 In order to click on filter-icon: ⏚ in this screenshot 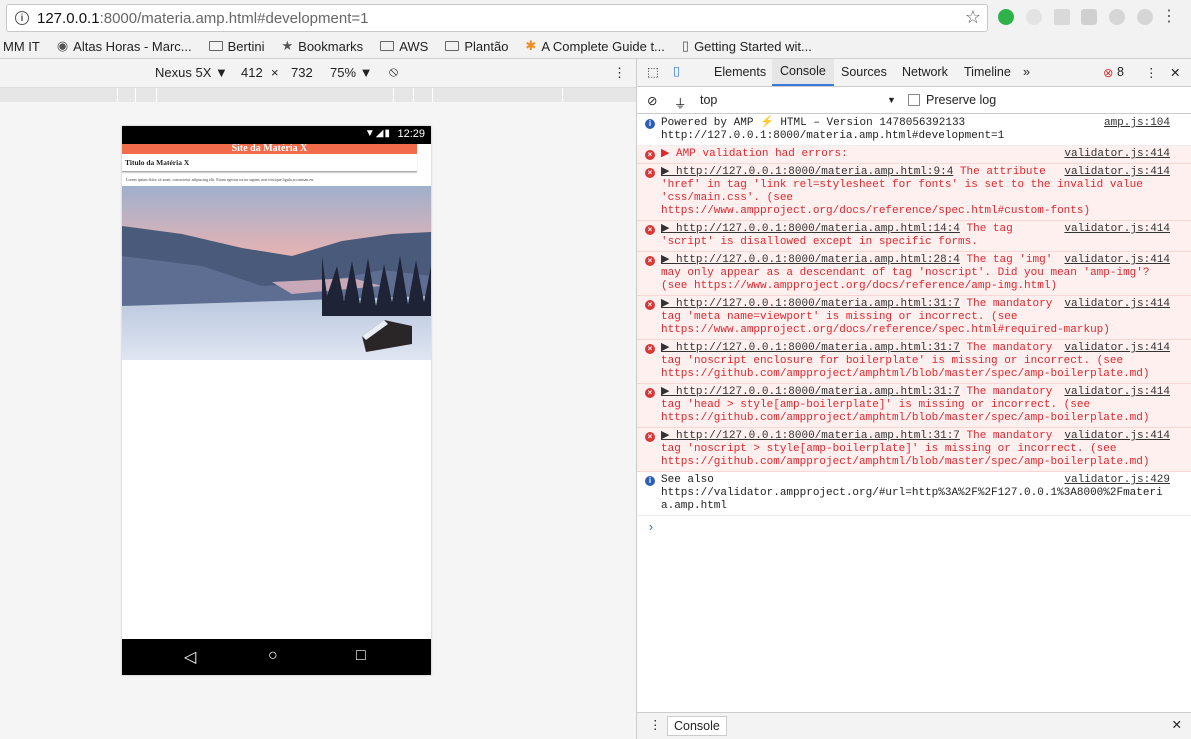, I will do `click(680, 102)`.